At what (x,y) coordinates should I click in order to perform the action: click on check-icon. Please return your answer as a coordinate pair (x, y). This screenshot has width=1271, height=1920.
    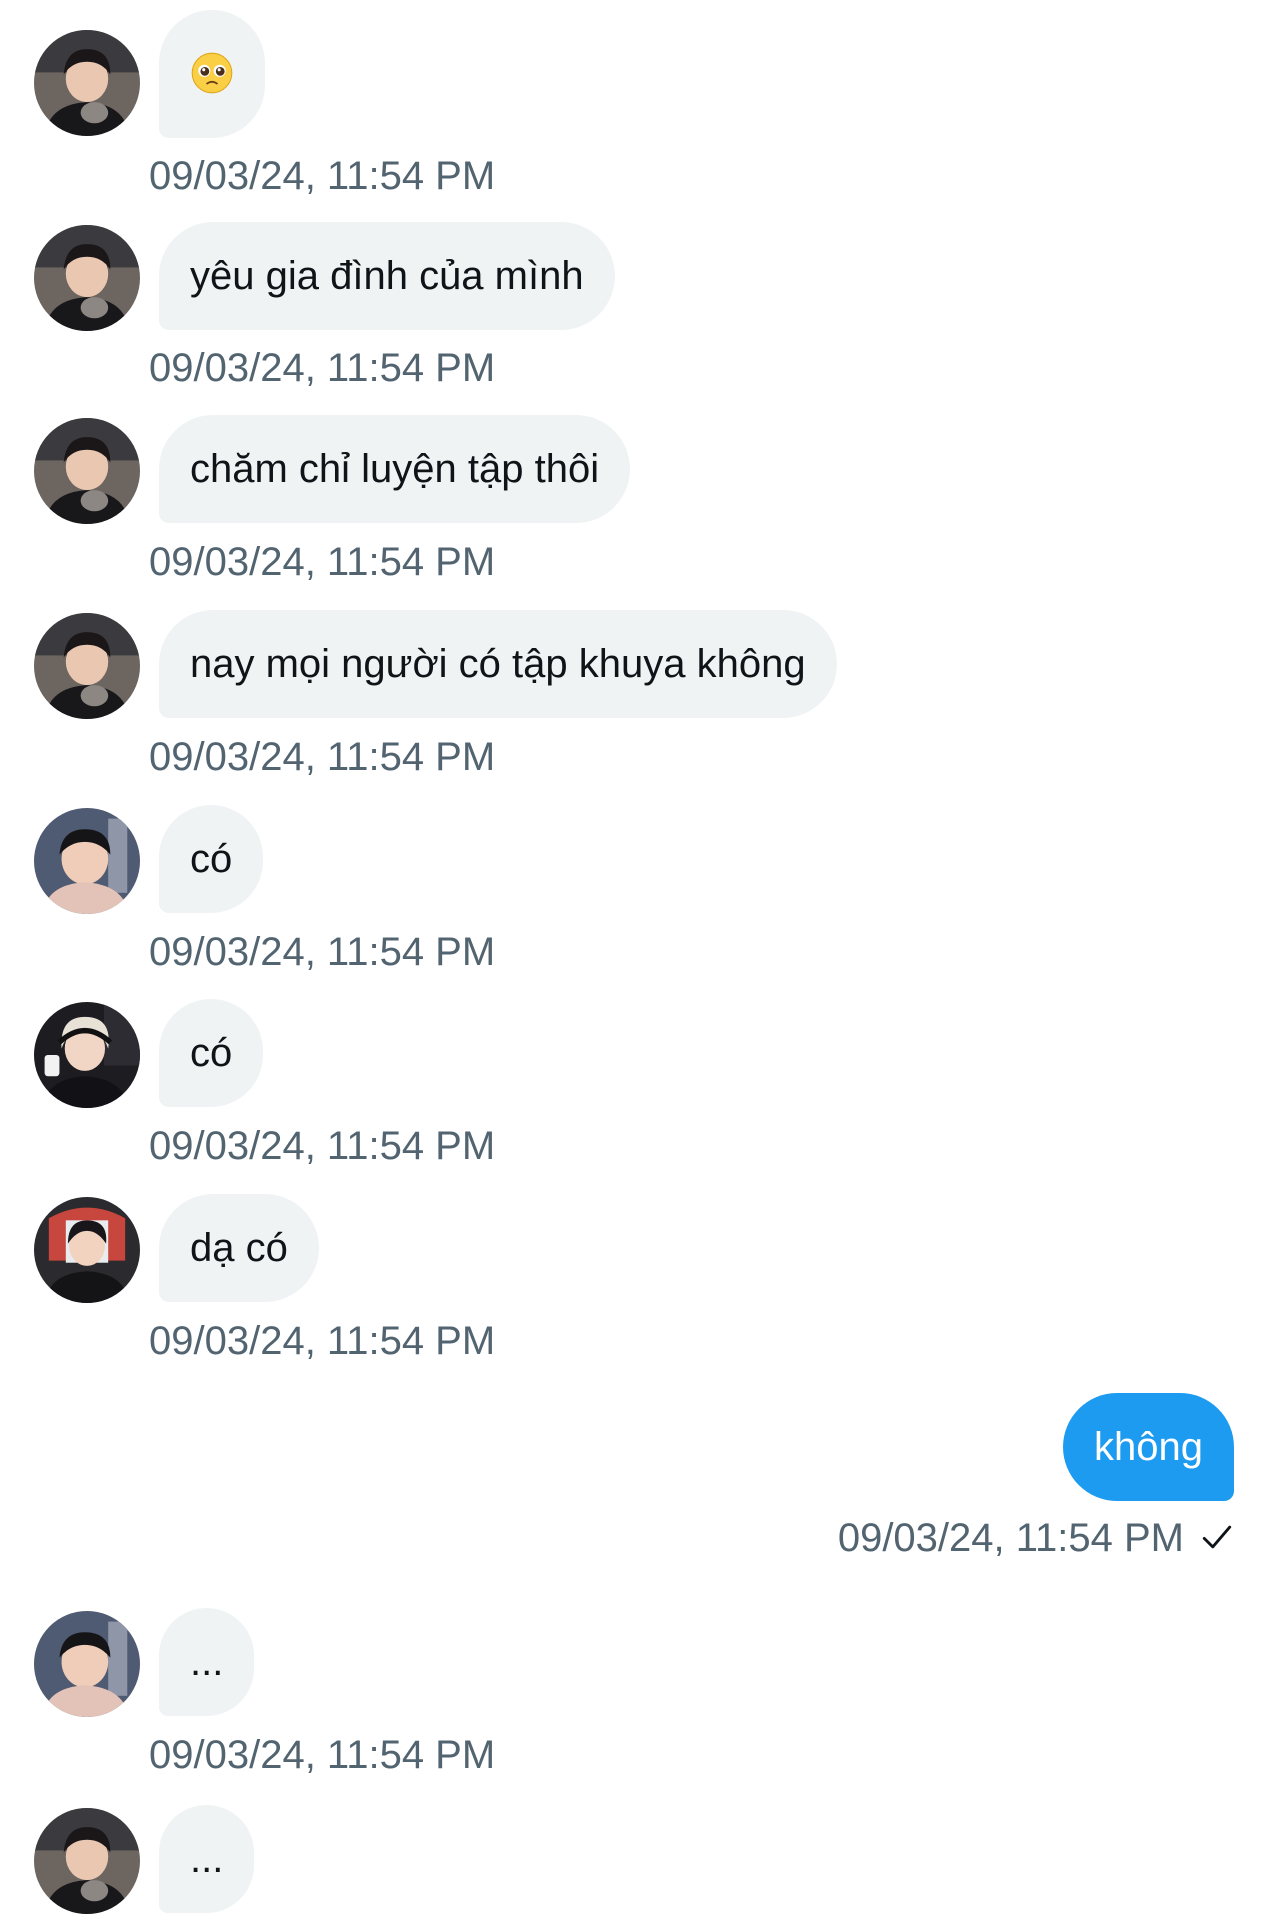
    Looking at the image, I should click on (1217, 1537).